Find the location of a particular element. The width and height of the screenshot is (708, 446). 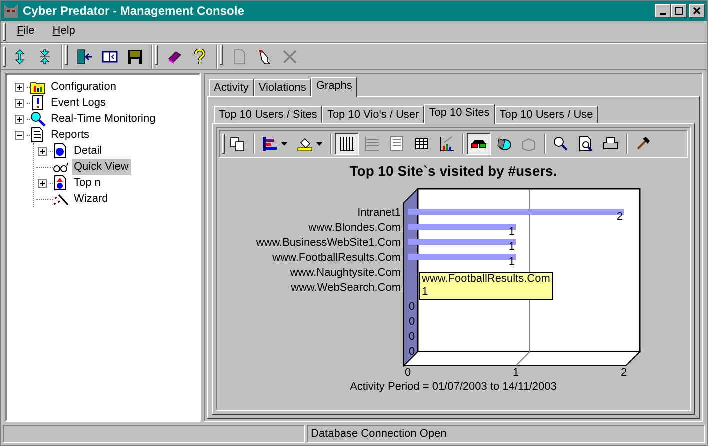

printer-icon is located at coordinates (611, 144).